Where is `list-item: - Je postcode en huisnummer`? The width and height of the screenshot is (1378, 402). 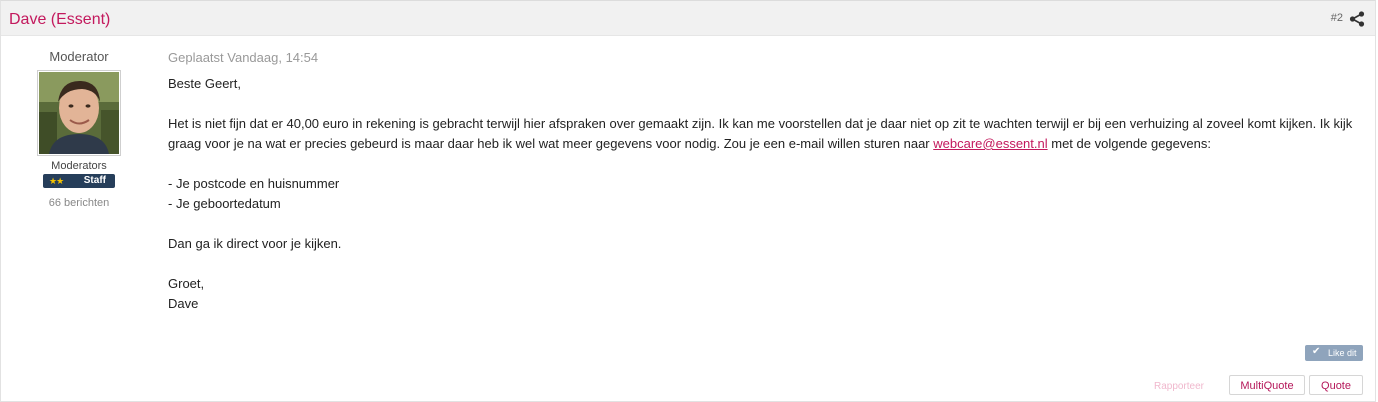 list-item: - Je postcode en huisnummer is located at coordinates (254, 183).